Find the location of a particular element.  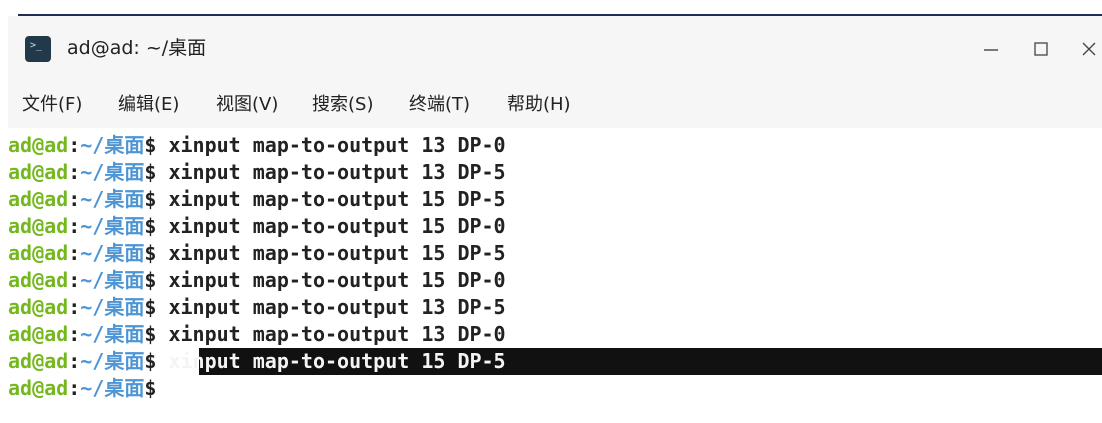

window-title: ad@ad: ~/桌面 is located at coordinates (137, 48).